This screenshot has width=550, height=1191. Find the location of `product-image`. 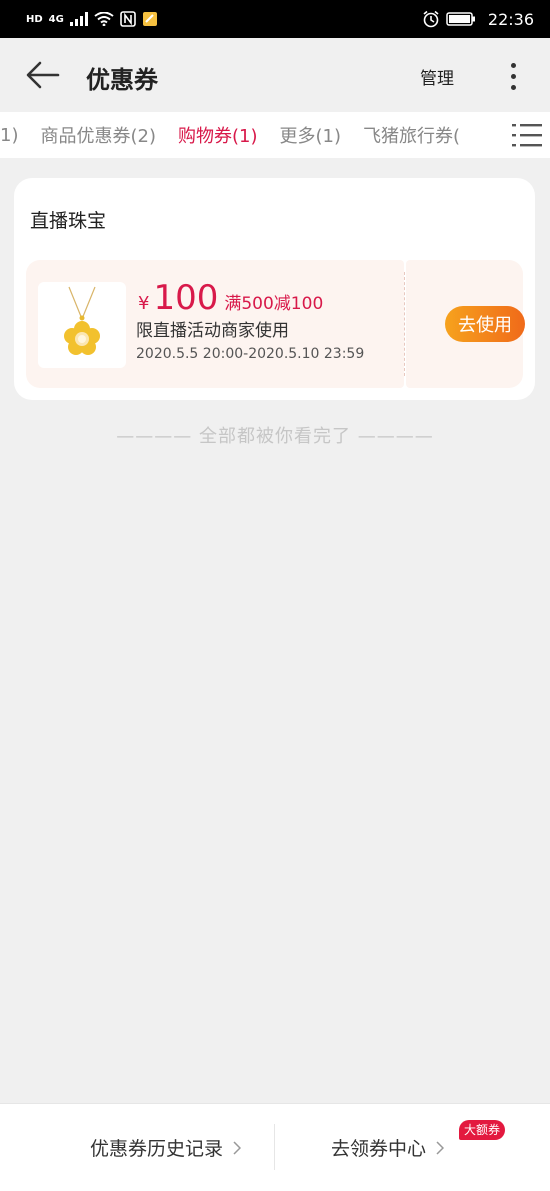

product-image is located at coordinates (82, 325).